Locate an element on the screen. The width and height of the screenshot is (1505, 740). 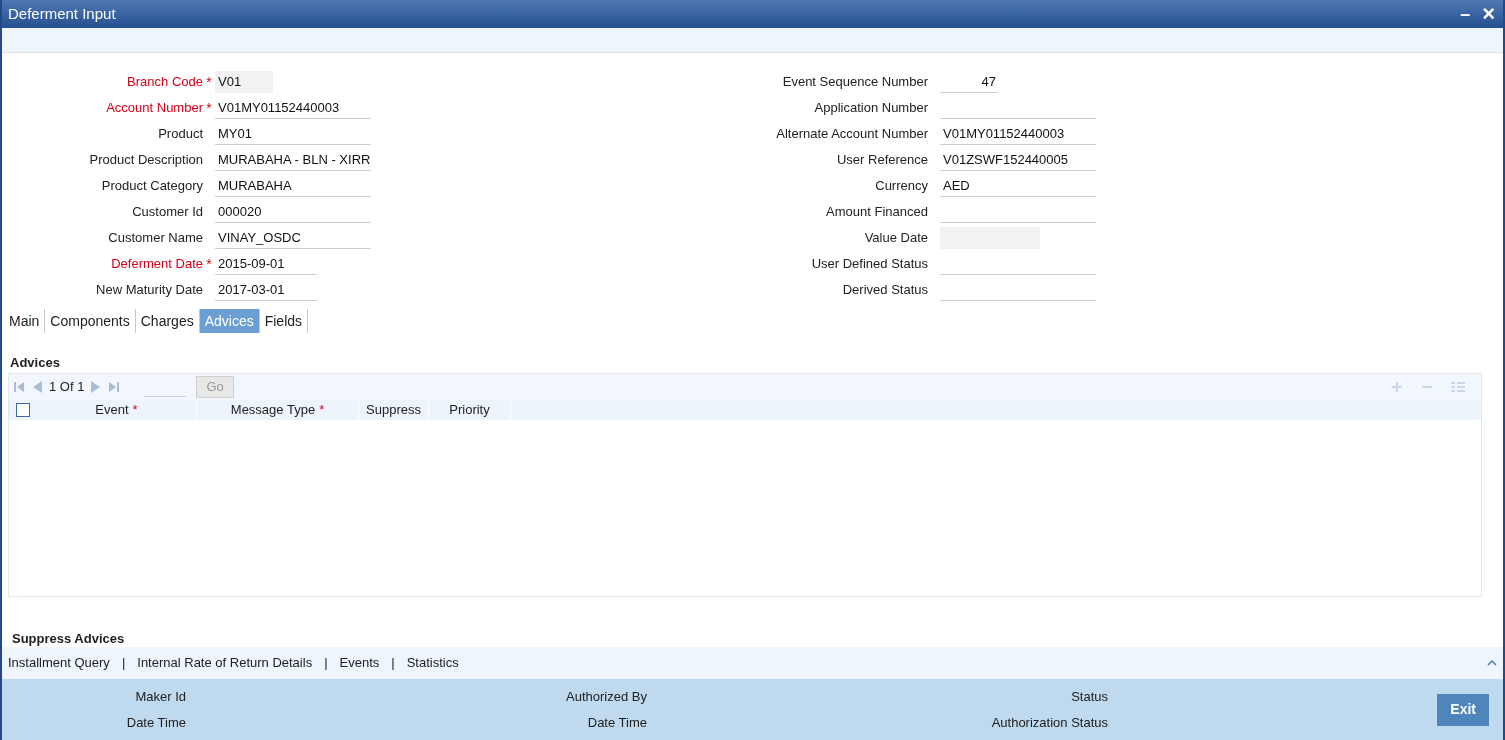
last-page-icon is located at coordinates (114, 387).